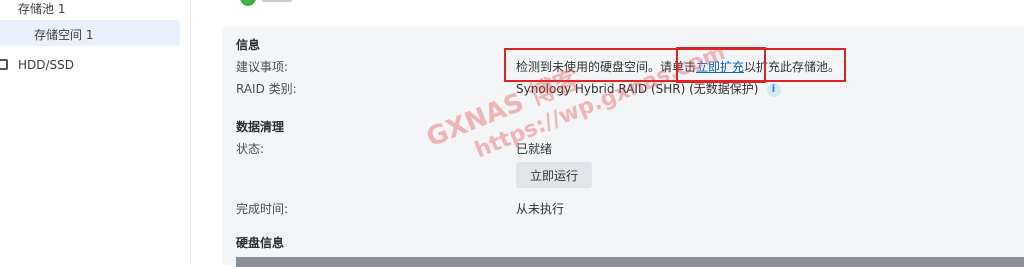  Describe the element at coordinates (4, 64) in the screenshot. I see `hard-drive-icon` at that location.